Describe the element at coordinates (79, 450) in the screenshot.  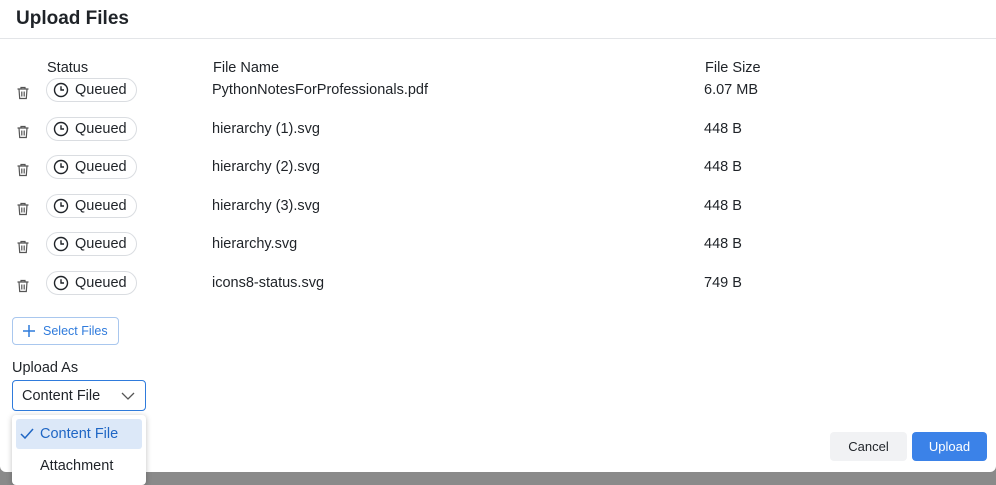
I see `upload-as-dropdown-menu: Content File Attachment` at that location.